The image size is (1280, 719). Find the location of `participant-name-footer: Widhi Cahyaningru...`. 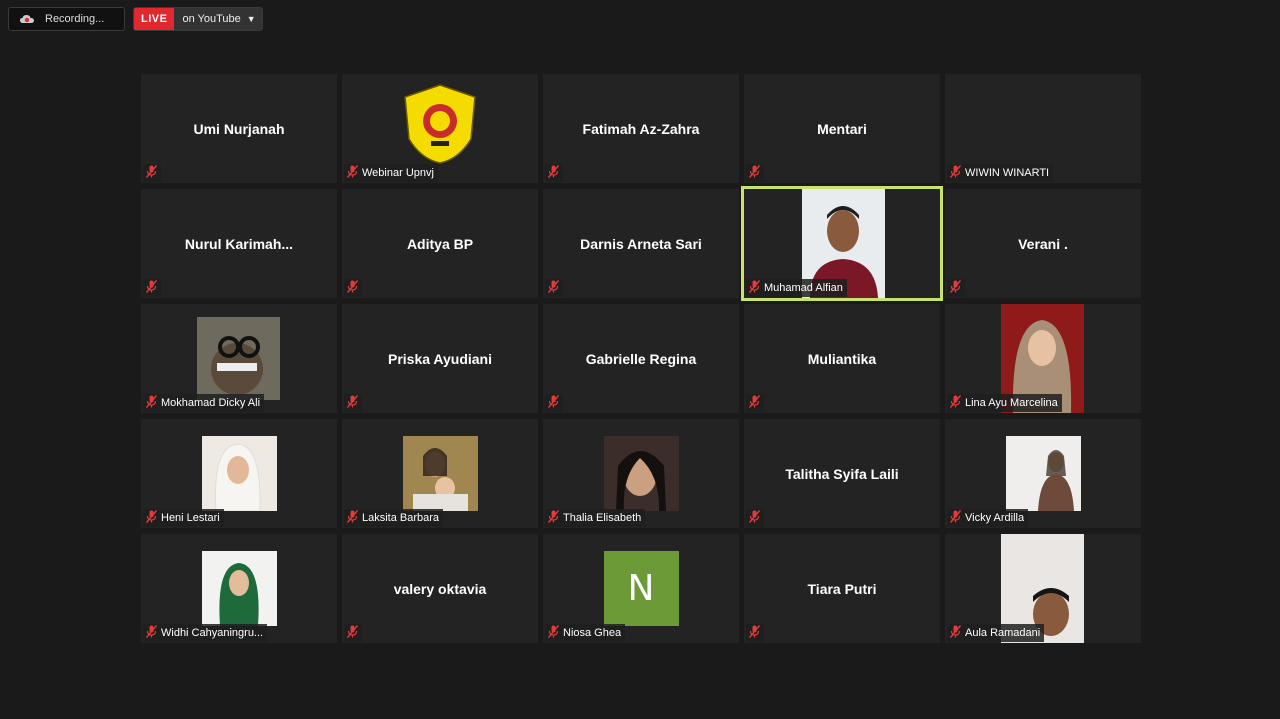

participant-name-footer: Widhi Cahyaningru... is located at coordinates (205, 633).